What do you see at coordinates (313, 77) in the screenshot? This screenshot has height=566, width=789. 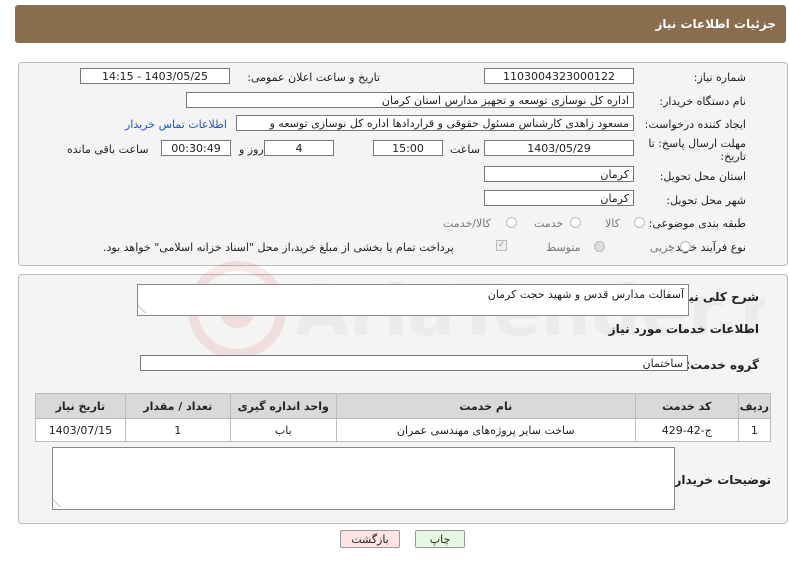 I see `announce-datetime-label: تاریخ و ساعت اعلان عمومی:` at bounding box center [313, 77].